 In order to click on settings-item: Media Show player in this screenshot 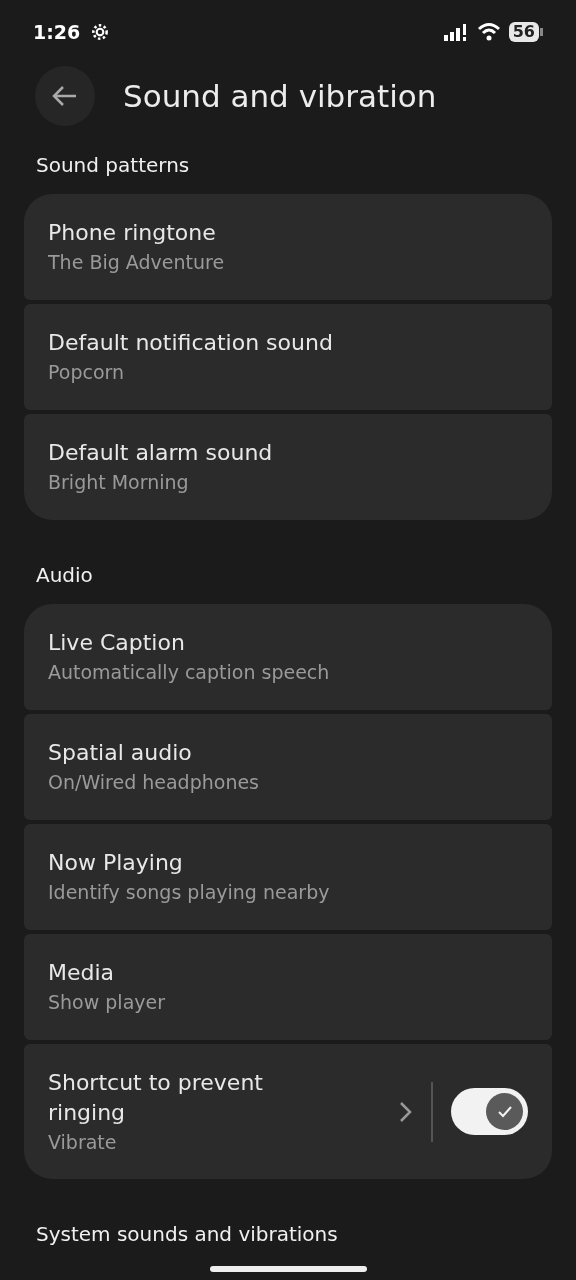, I will do `click(288, 987)`.